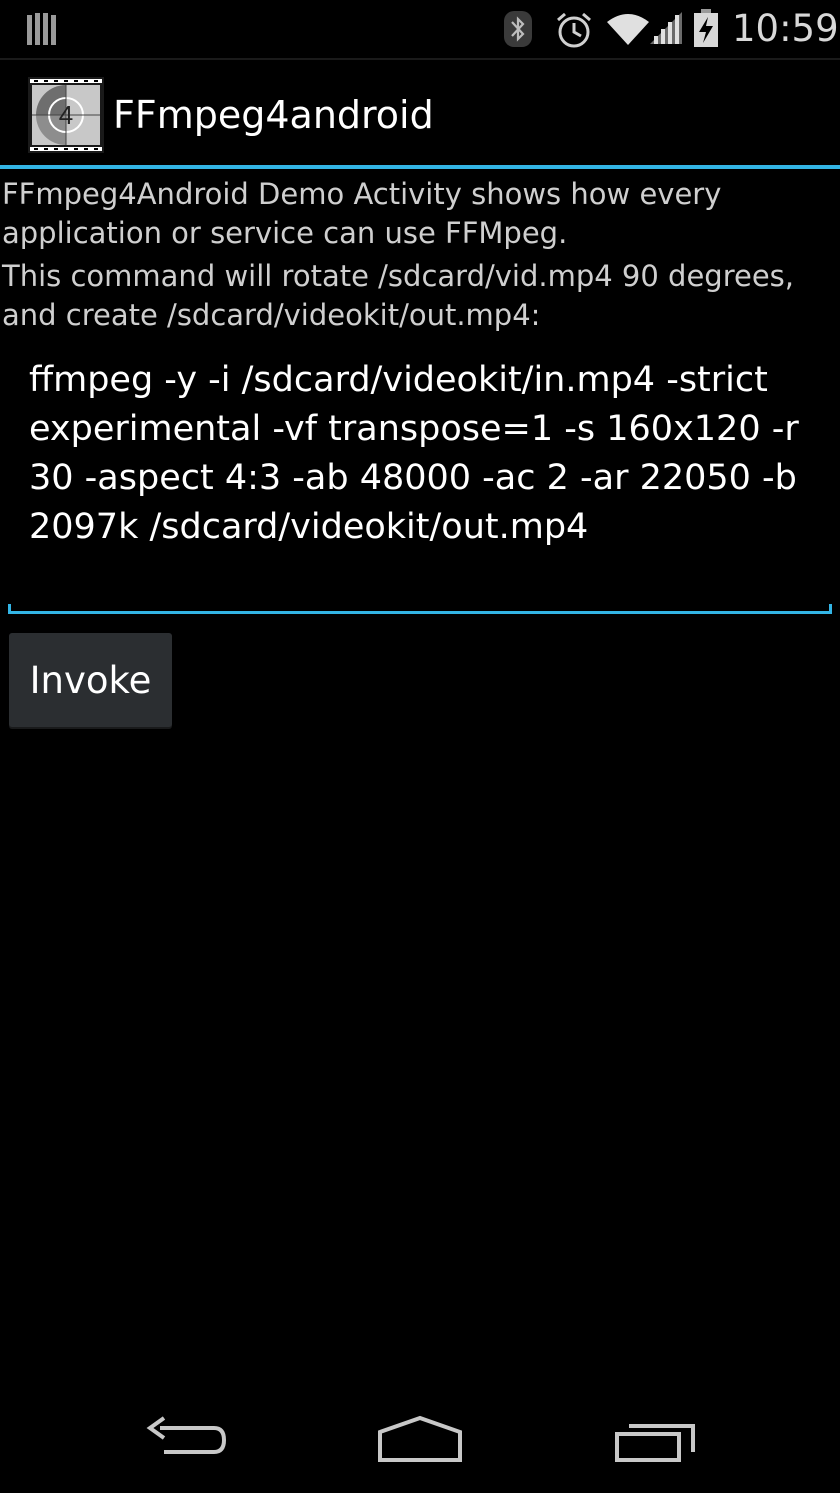 The width and height of the screenshot is (840, 1493). I want to click on svg-text: 4, so click(66, 115).